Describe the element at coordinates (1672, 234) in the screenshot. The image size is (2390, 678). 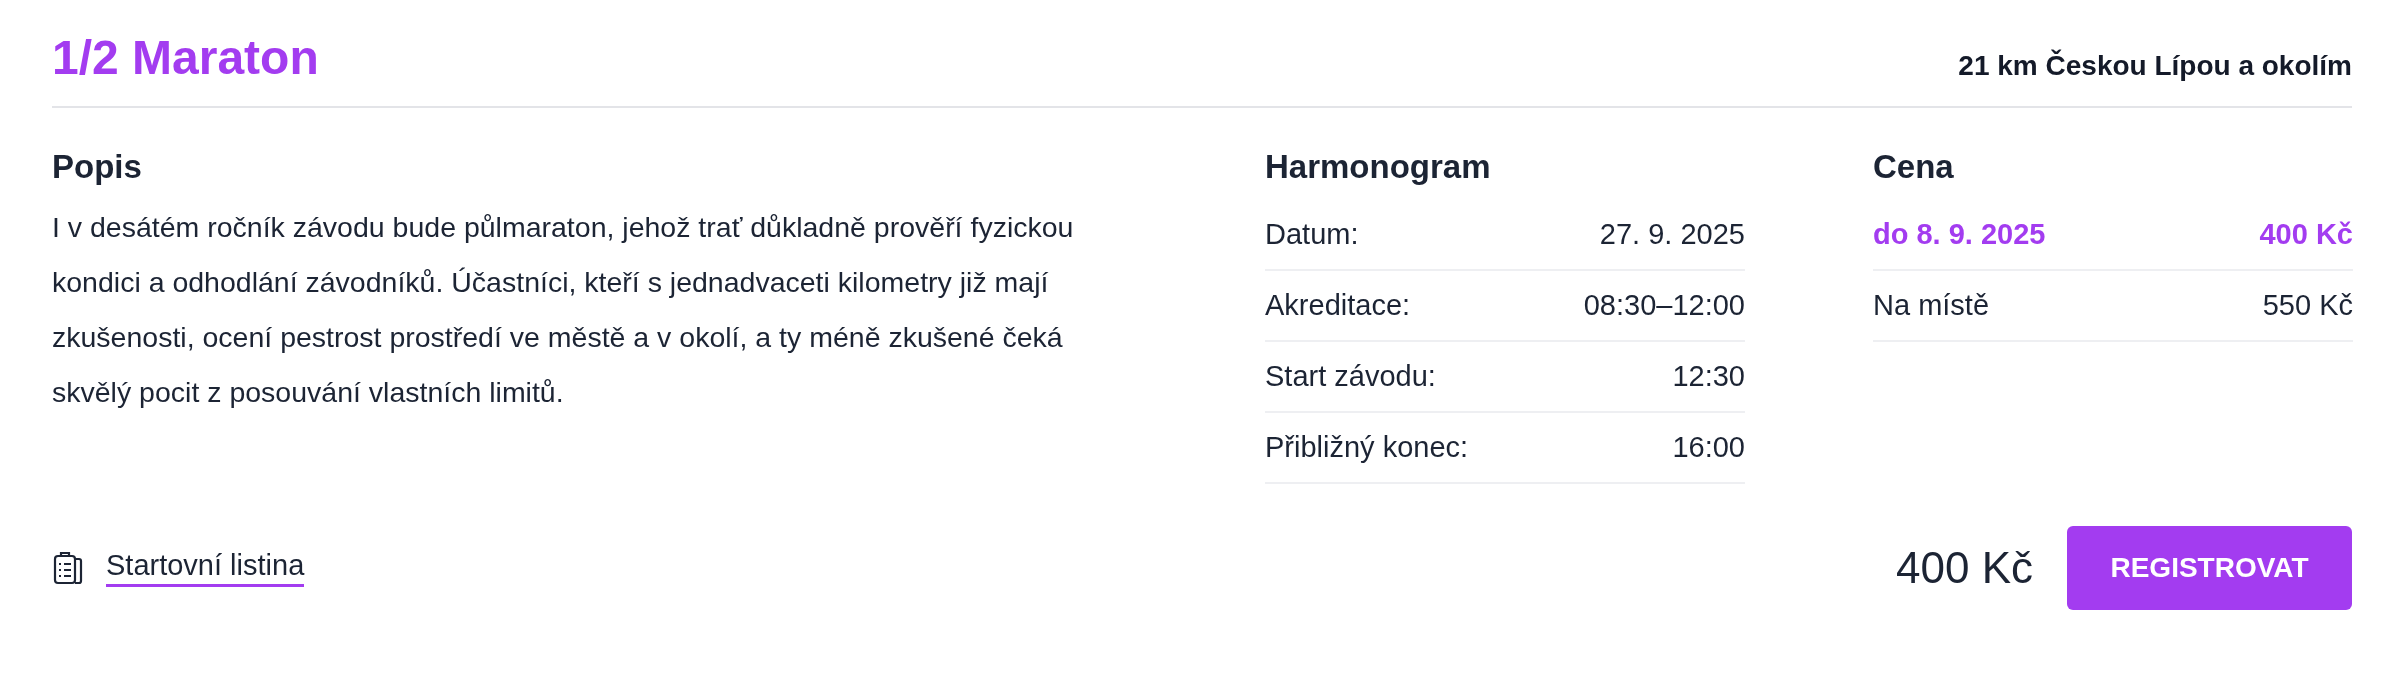
I see `row-value: 27. 9. 2025` at that location.